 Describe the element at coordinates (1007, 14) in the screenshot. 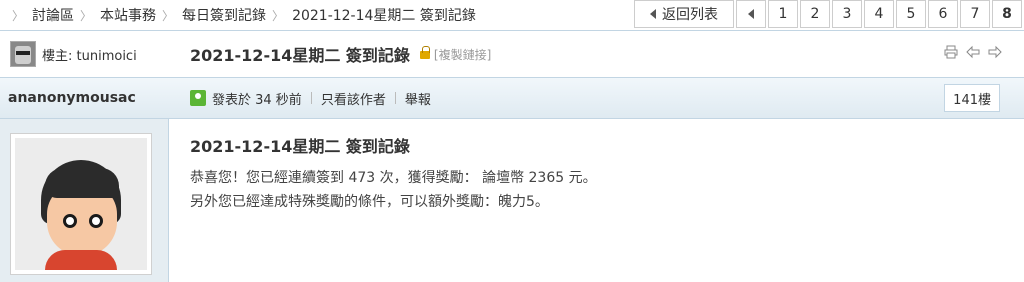

I see `page-8-current: 8` at that location.